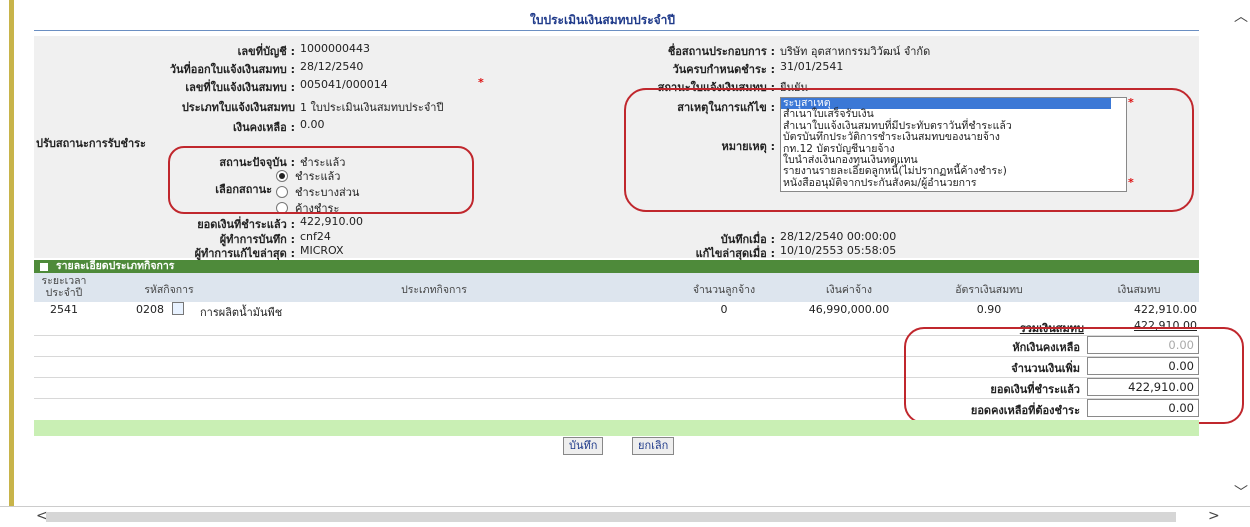 This screenshot has height=527, width=1250. I want to click on scroll-down-icon: ﹀, so click(1241, 492).